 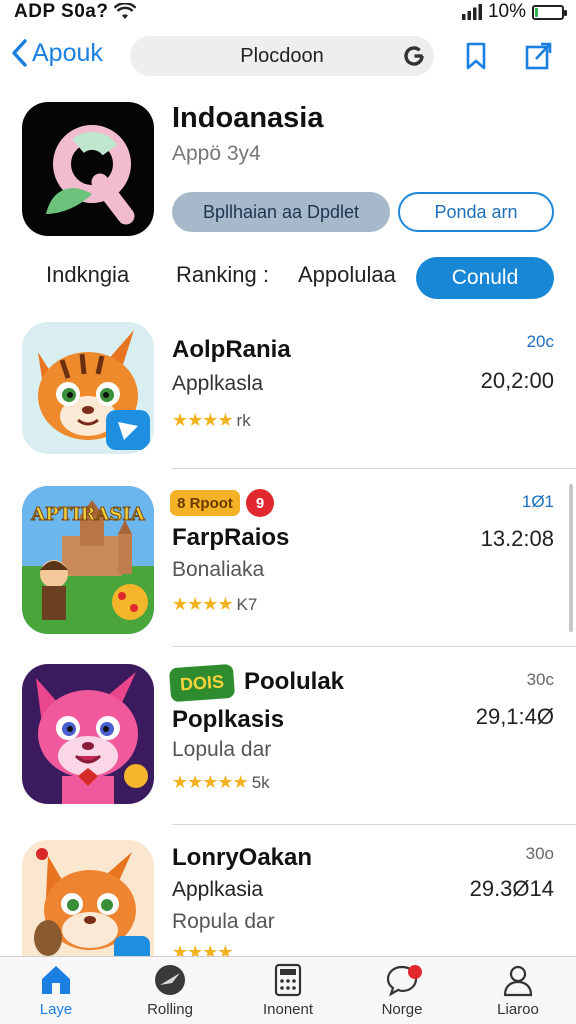 I want to click on app-title: AolpRania, so click(x=231, y=349).